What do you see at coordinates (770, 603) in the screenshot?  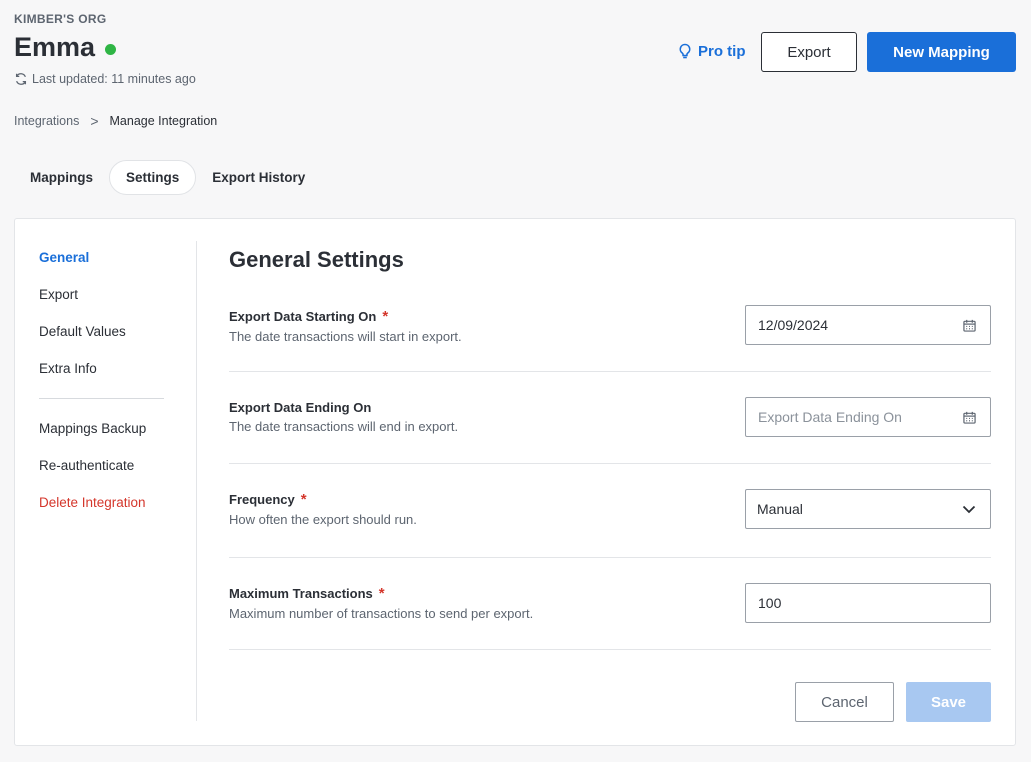 I see `max-transactions-value: 100` at bounding box center [770, 603].